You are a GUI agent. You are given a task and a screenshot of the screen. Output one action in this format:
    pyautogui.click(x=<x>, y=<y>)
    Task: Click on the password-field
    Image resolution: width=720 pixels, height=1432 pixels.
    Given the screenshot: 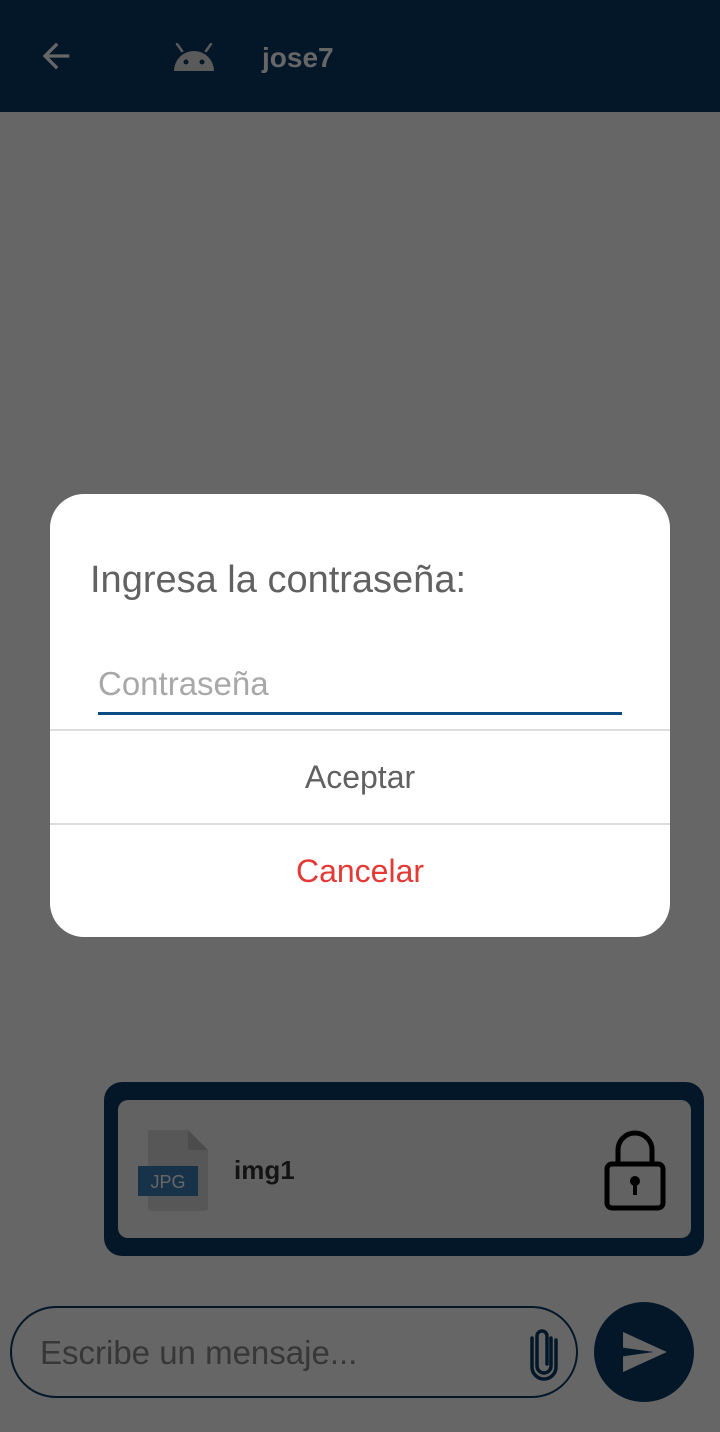 What is the action you would take?
    pyautogui.click(x=360, y=687)
    